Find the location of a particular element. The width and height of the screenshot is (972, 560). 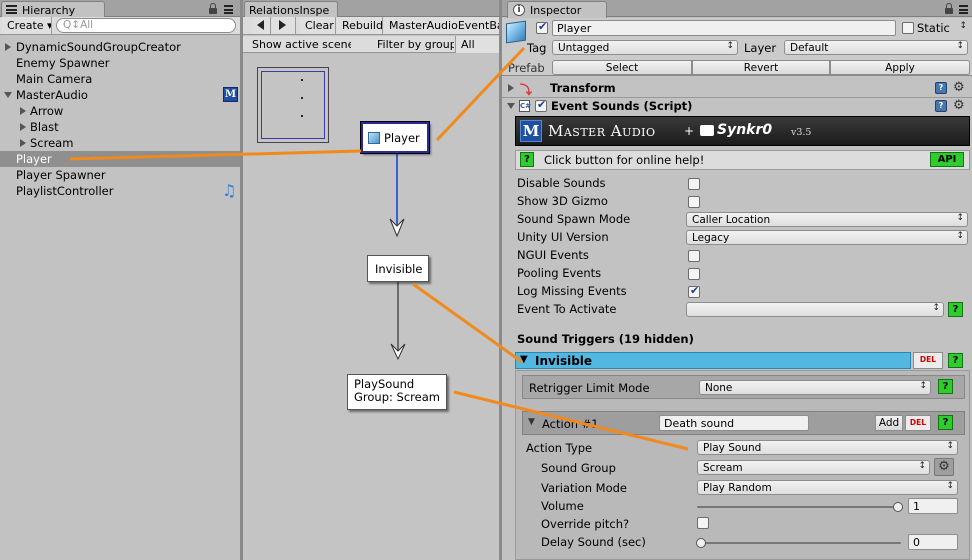

graph-node-playsound: PlaySound Group: Scream is located at coordinates (397, 392).